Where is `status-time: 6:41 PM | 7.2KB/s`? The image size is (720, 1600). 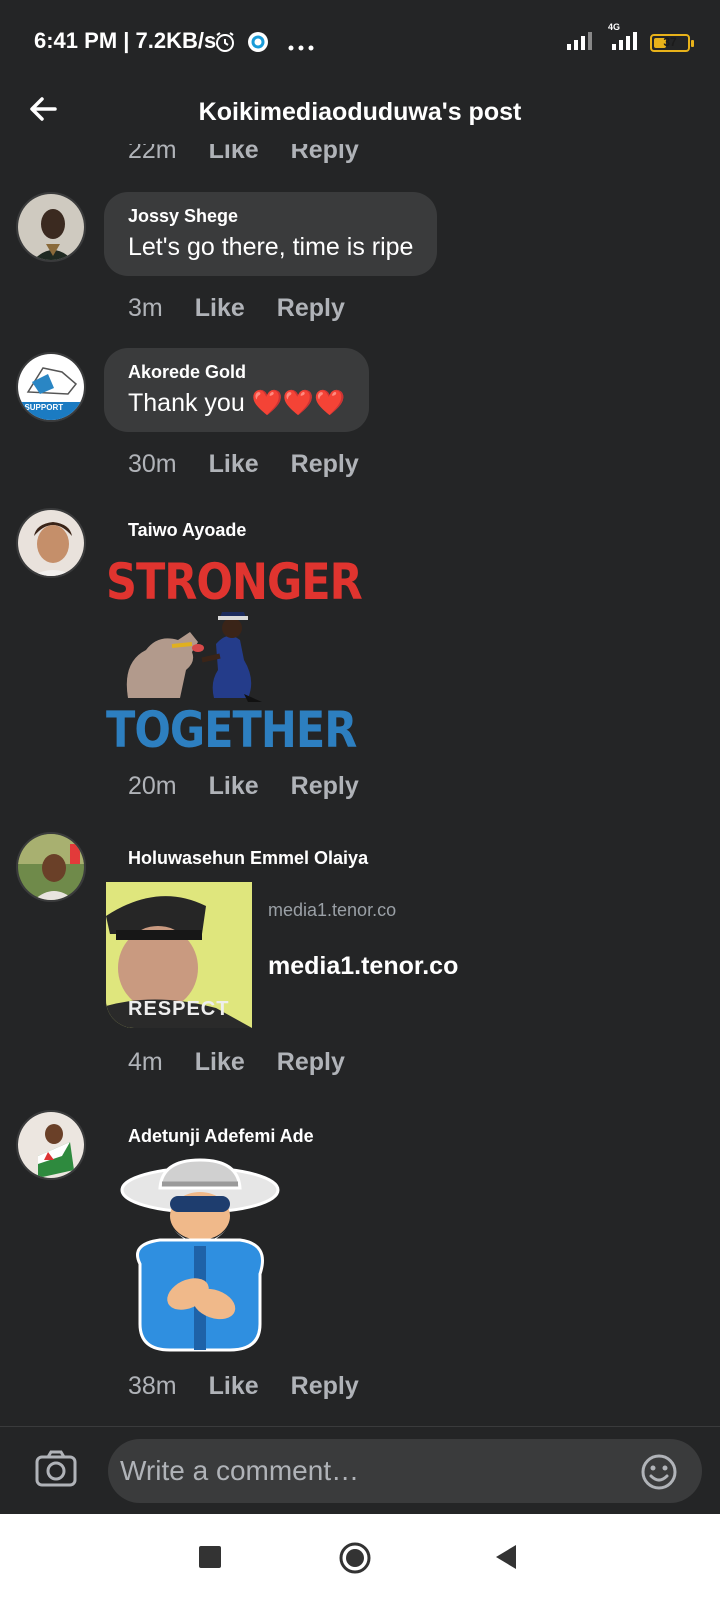
status-time: 6:41 PM | 7.2KB/s is located at coordinates (125, 40).